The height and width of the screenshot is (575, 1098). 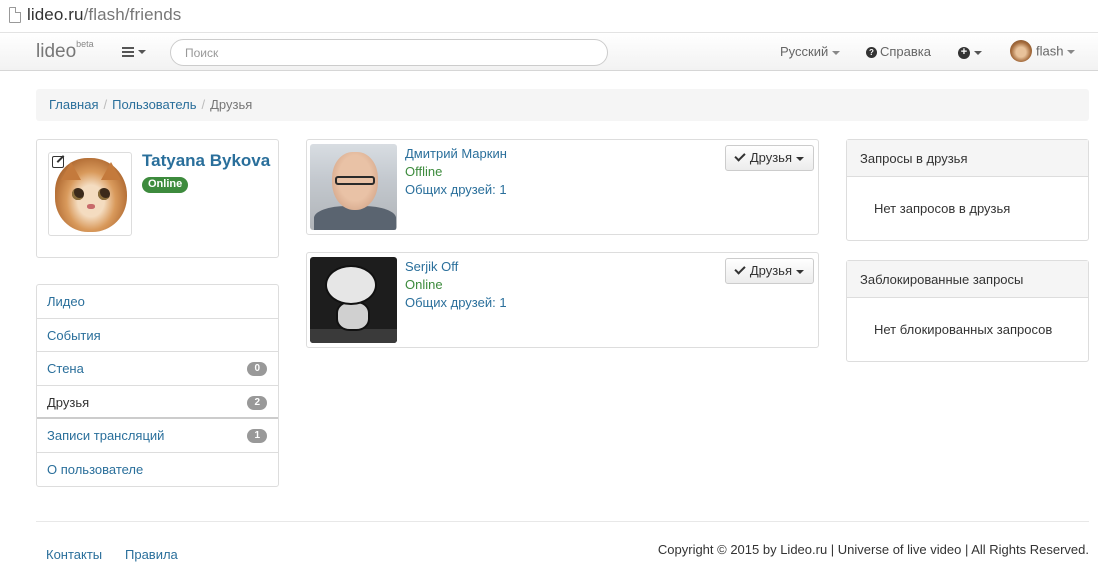 What do you see at coordinates (74, 335) in the screenshot?
I see `sidemenu-item-label: События` at bounding box center [74, 335].